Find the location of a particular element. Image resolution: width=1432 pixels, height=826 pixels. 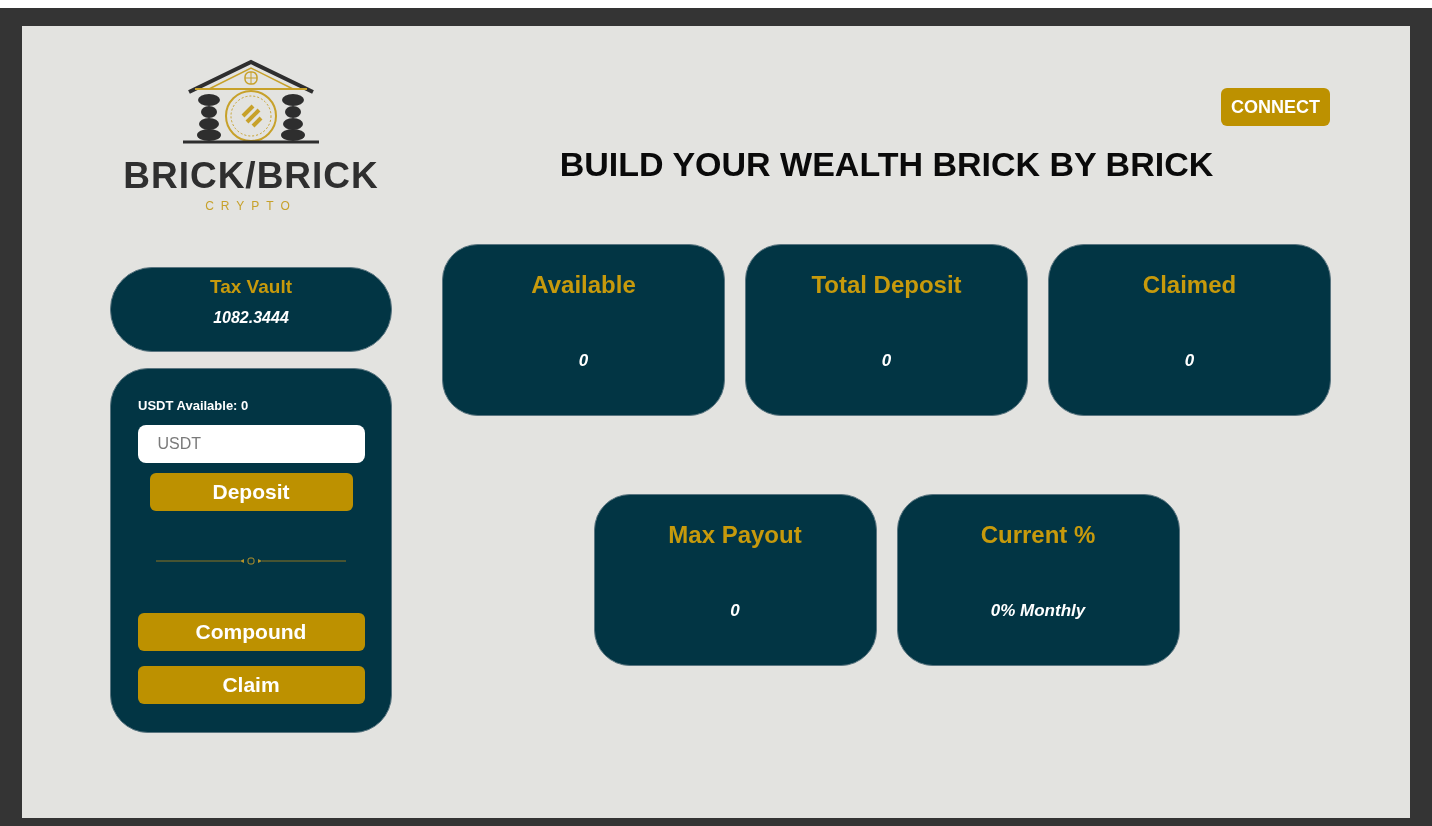

card-value: 0% Monthly is located at coordinates (1038, 611).